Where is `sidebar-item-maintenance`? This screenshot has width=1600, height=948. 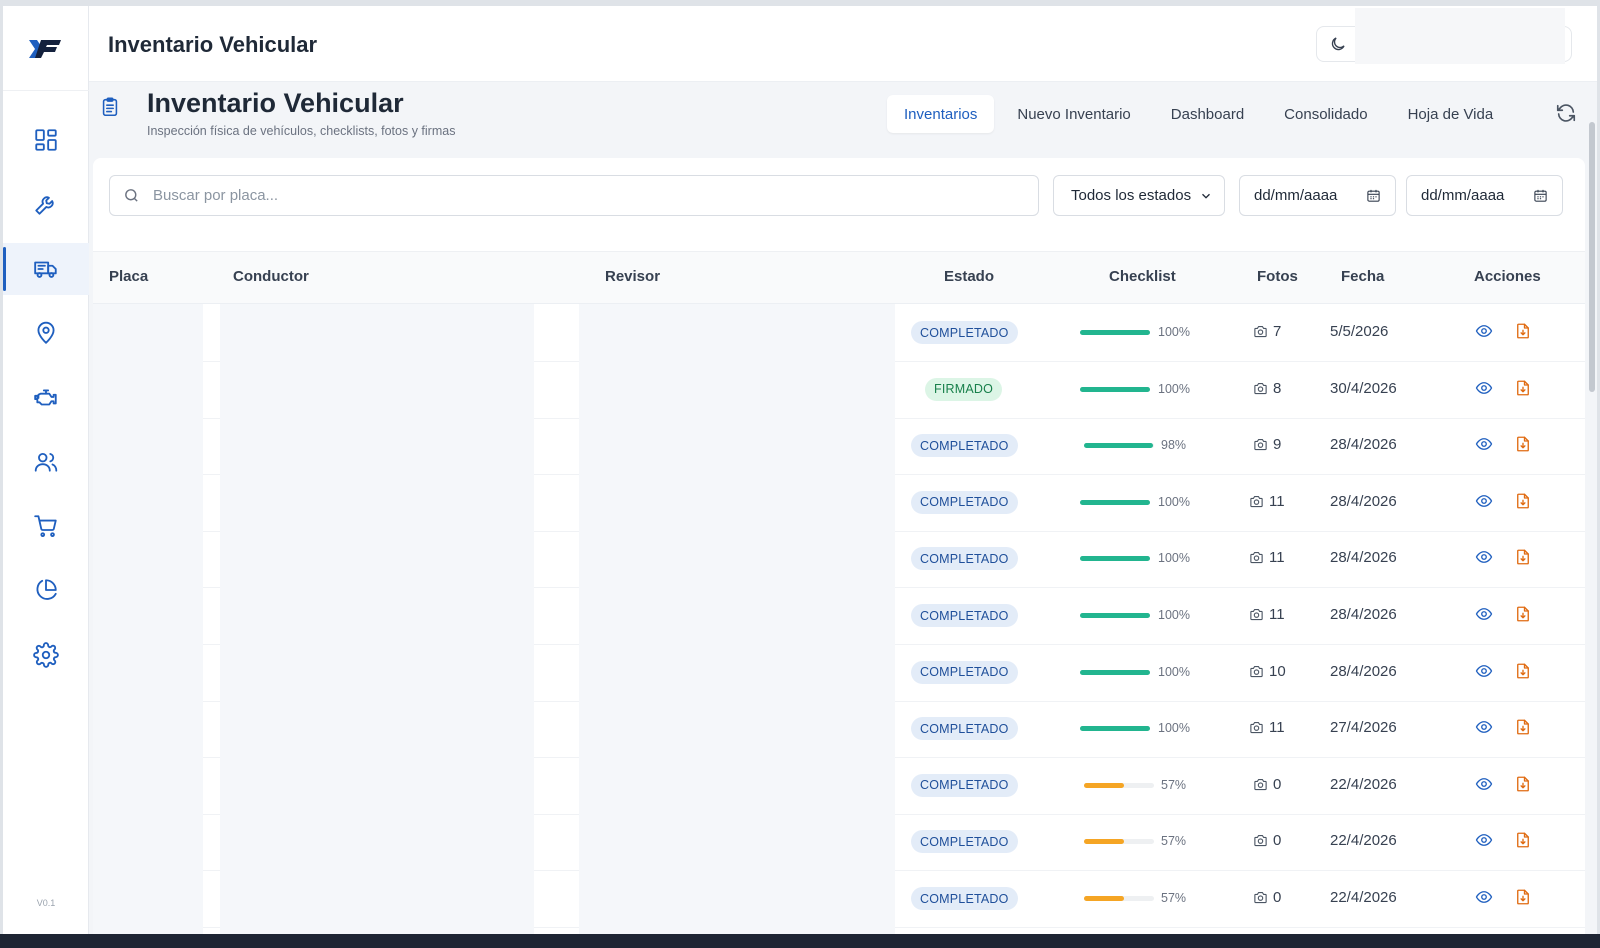 sidebar-item-maintenance is located at coordinates (46, 204).